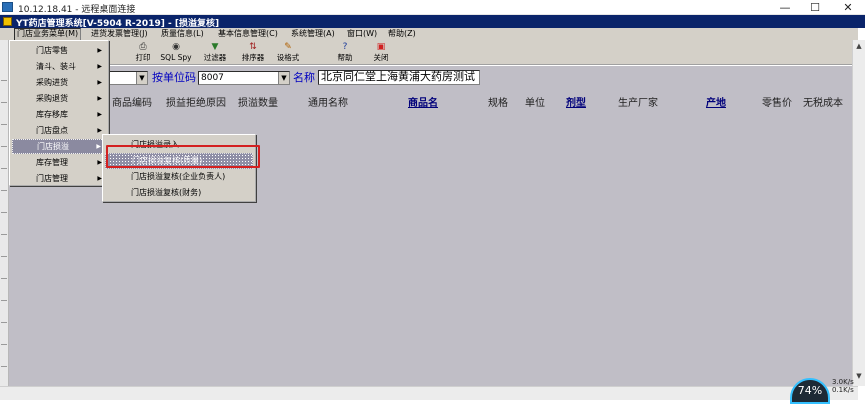  I want to click on col-product-name: 商品名, so click(423, 104).